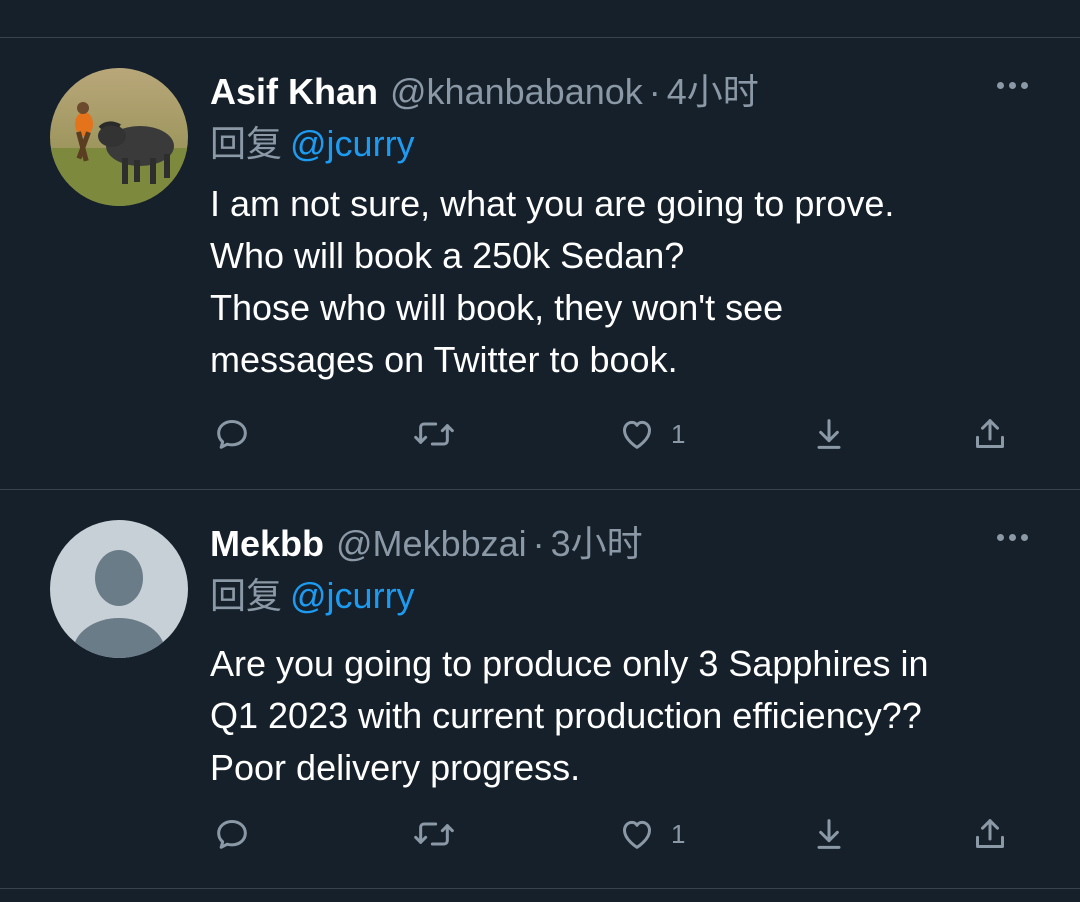 The width and height of the screenshot is (1080, 902). I want to click on tweet-header: Mekbb @Mekbbzai · 3小时, so click(426, 544).